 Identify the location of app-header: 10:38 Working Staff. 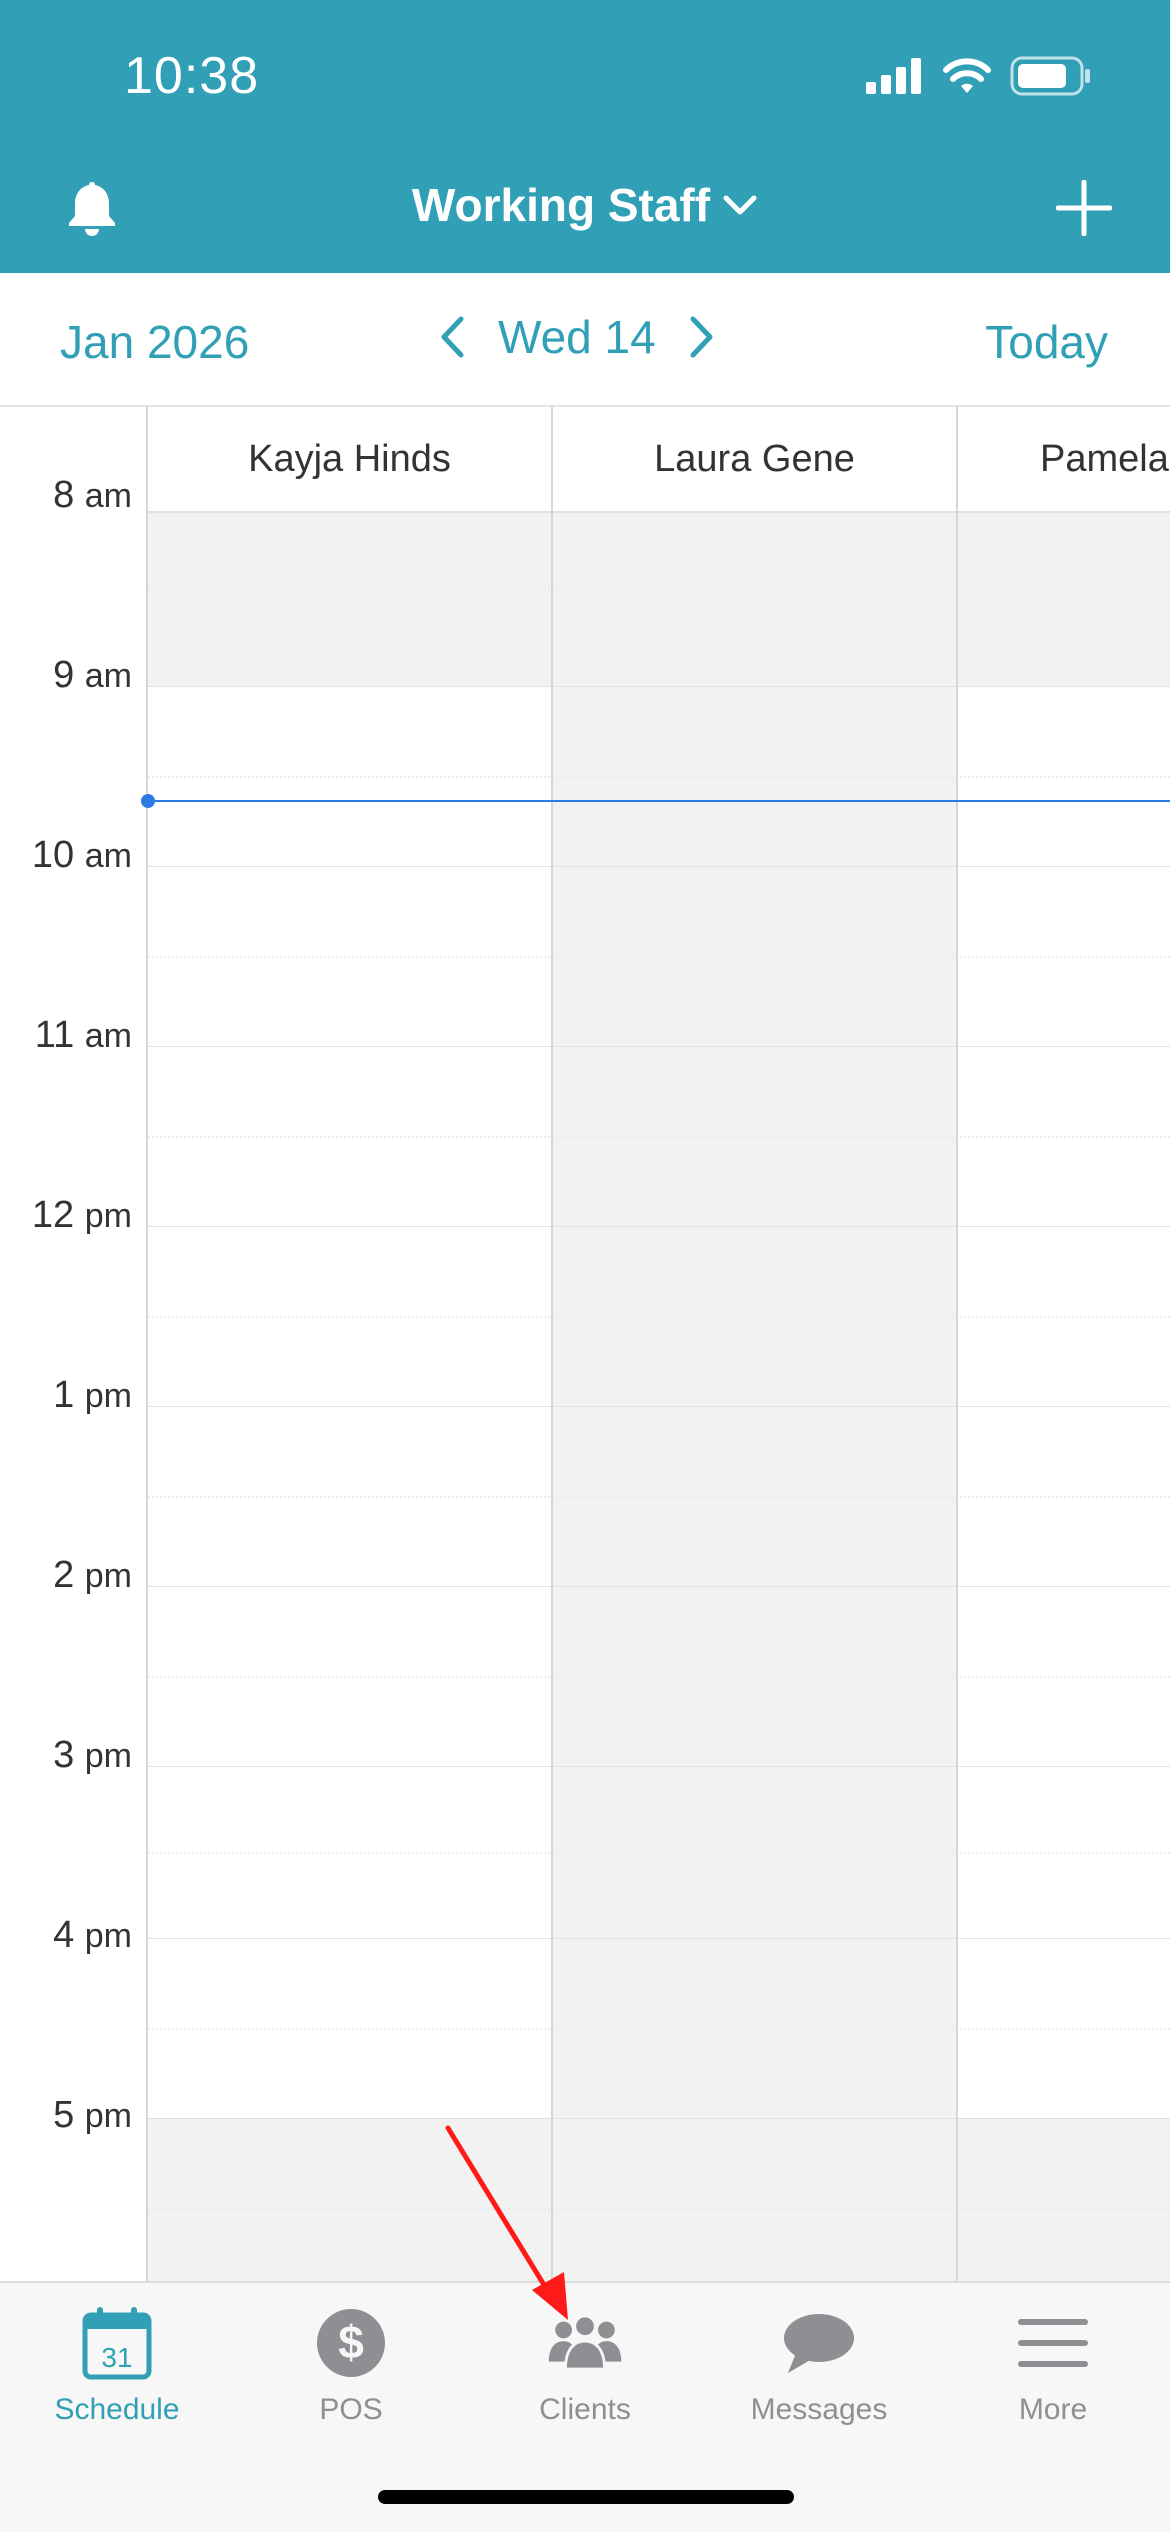
(585, 136).